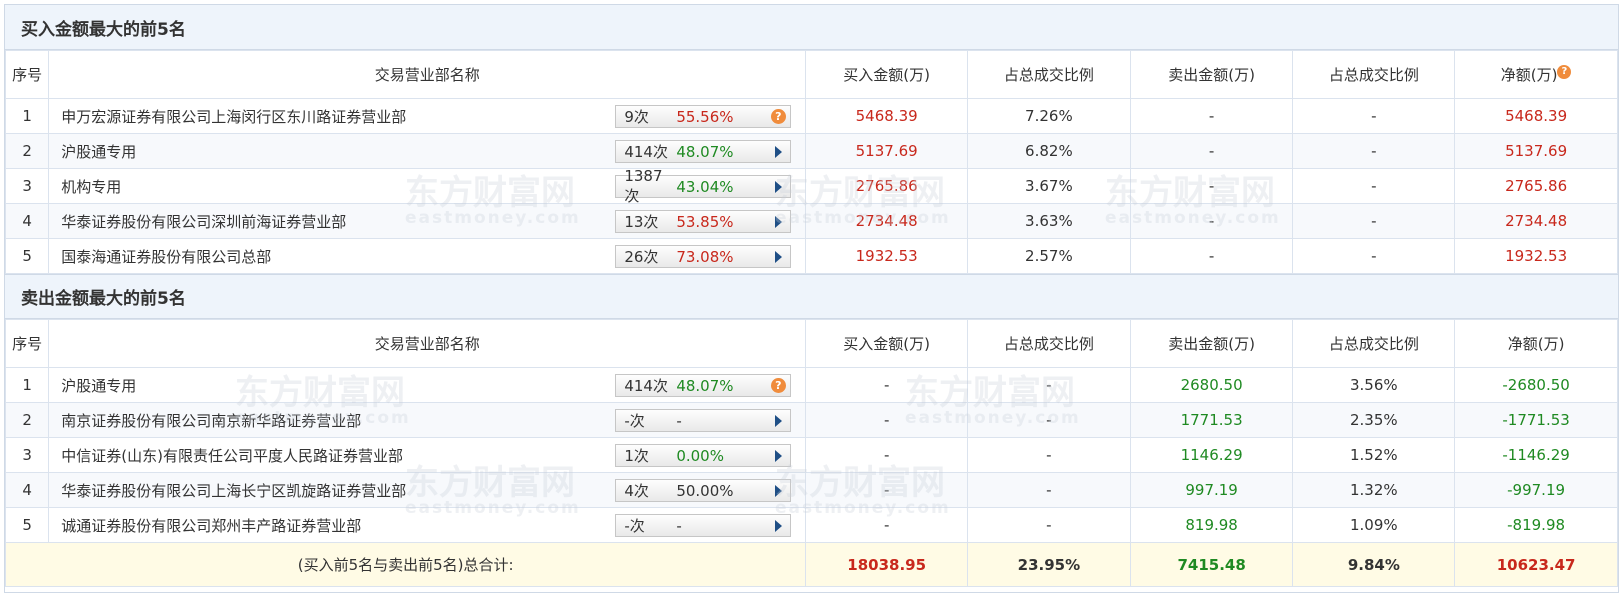 Image resolution: width=1624 pixels, height=597 pixels. What do you see at coordinates (1374, 385) in the screenshot?
I see `row-sell-ratio: 3.56%` at bounding box center [1374, 385].